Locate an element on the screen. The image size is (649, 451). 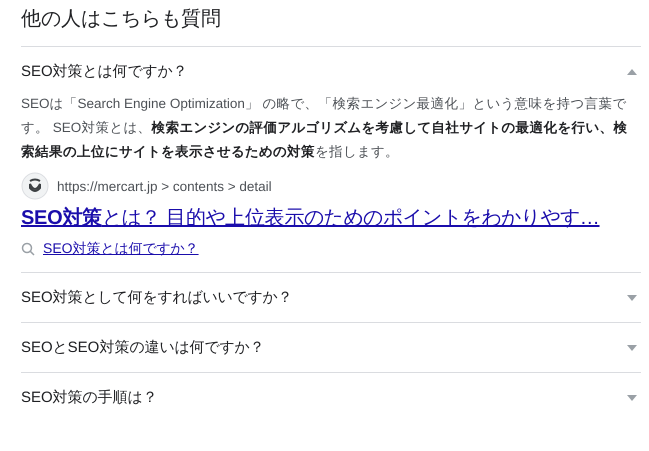
question-row: SEOとSEO対策の違いは何ですか？ is located at coordinates (331, 347).